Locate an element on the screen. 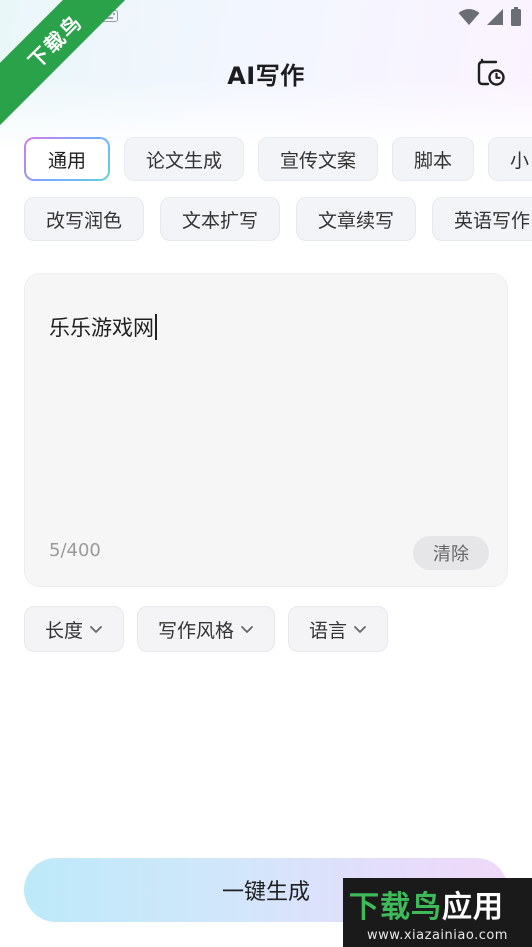  category-chip-english: 英语写作 is located at coordinates (482, 219).